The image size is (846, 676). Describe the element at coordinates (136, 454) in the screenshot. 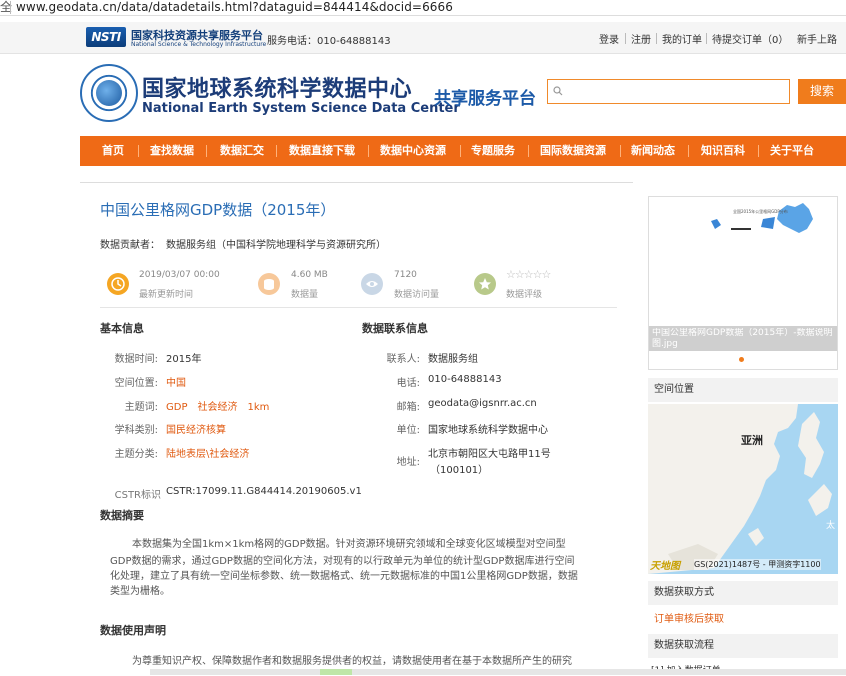

I see `category-label: 主题分类:` at that location.